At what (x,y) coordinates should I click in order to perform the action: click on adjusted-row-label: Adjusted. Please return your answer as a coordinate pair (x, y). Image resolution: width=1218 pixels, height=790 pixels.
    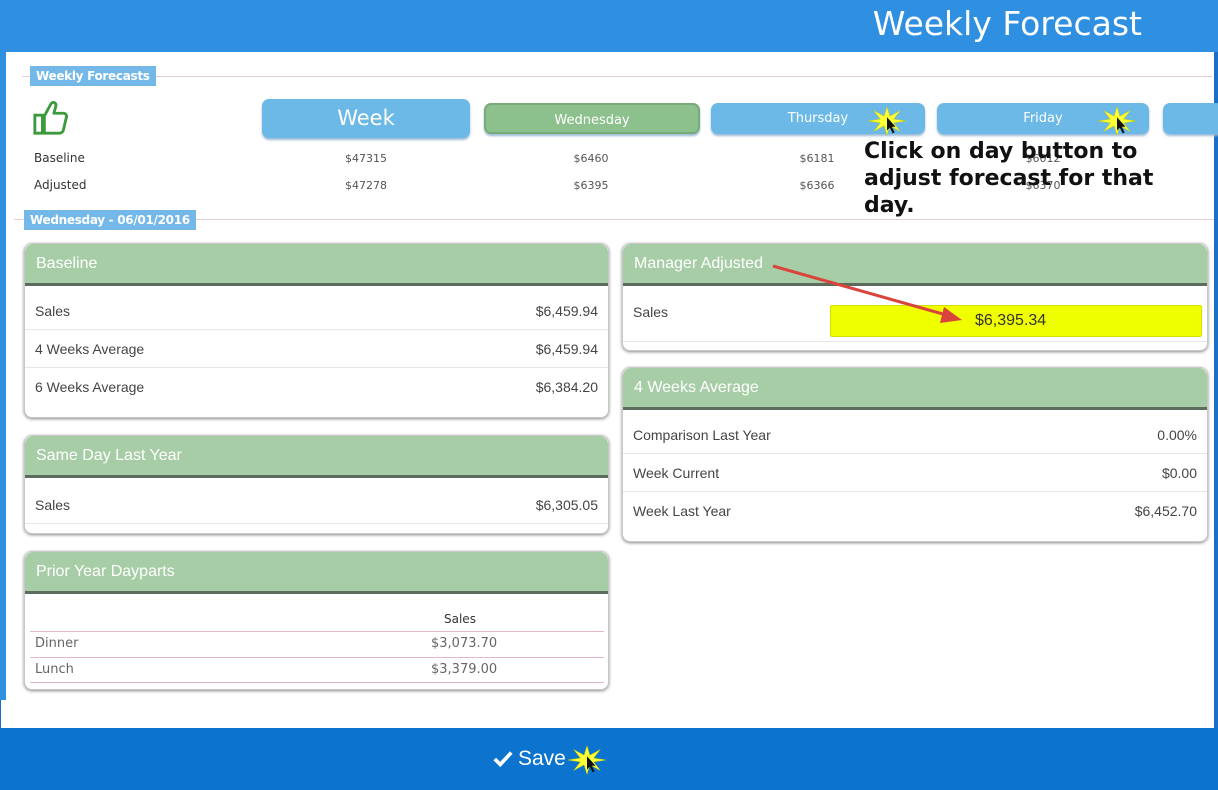
    Looking at the image, I should click on (60, 185).